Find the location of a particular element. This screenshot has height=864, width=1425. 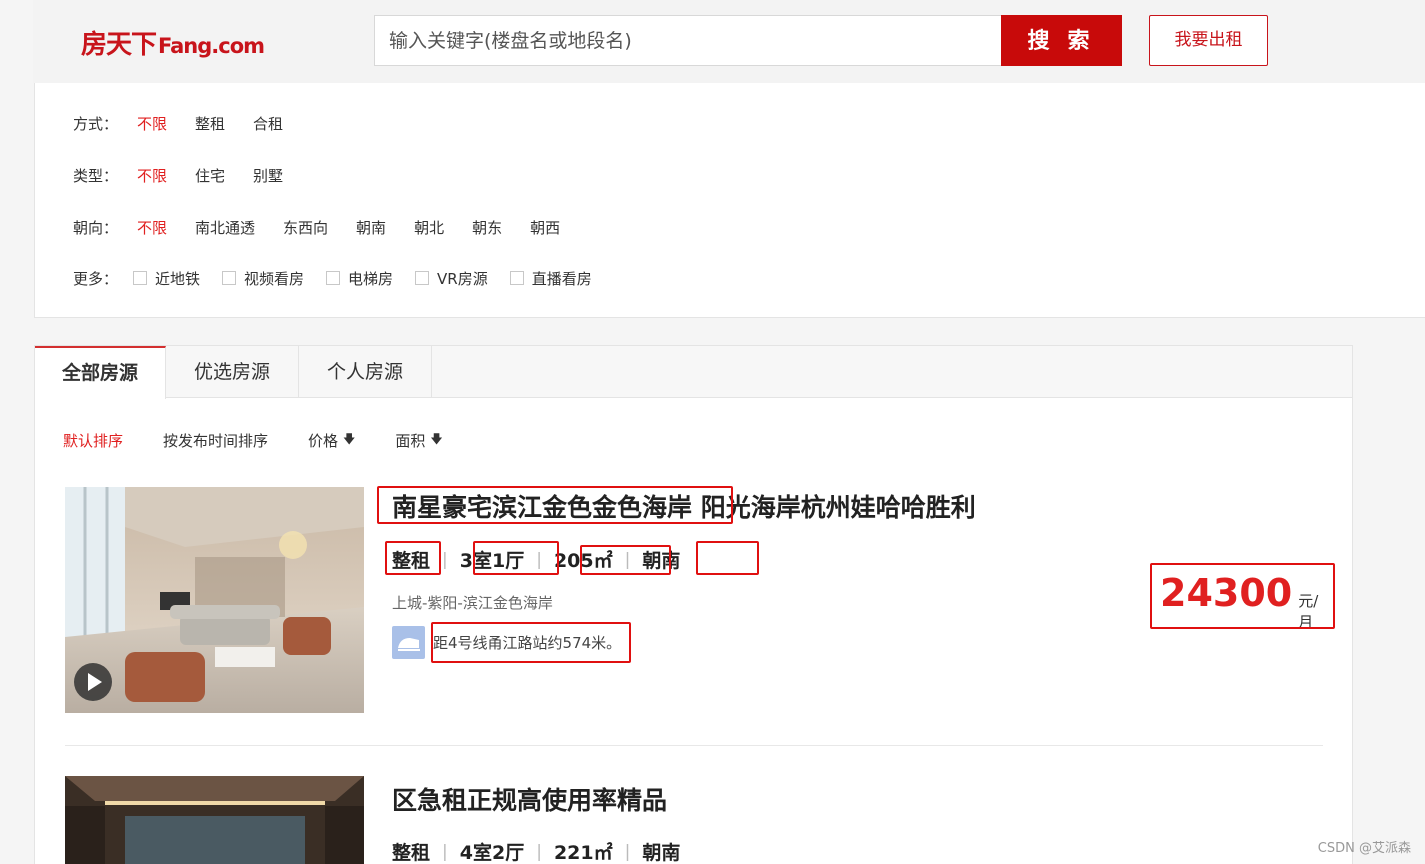

filter-row-more: 更多： 近地铁 视频看房 电梯房 VR房源 直播看房 is located at coordinates (343, 278).